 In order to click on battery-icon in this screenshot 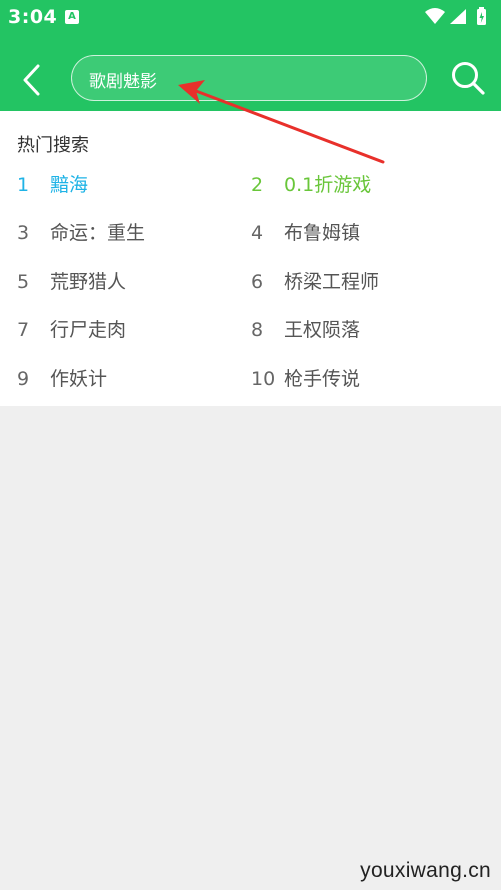, I will do `click(481, 16)`.